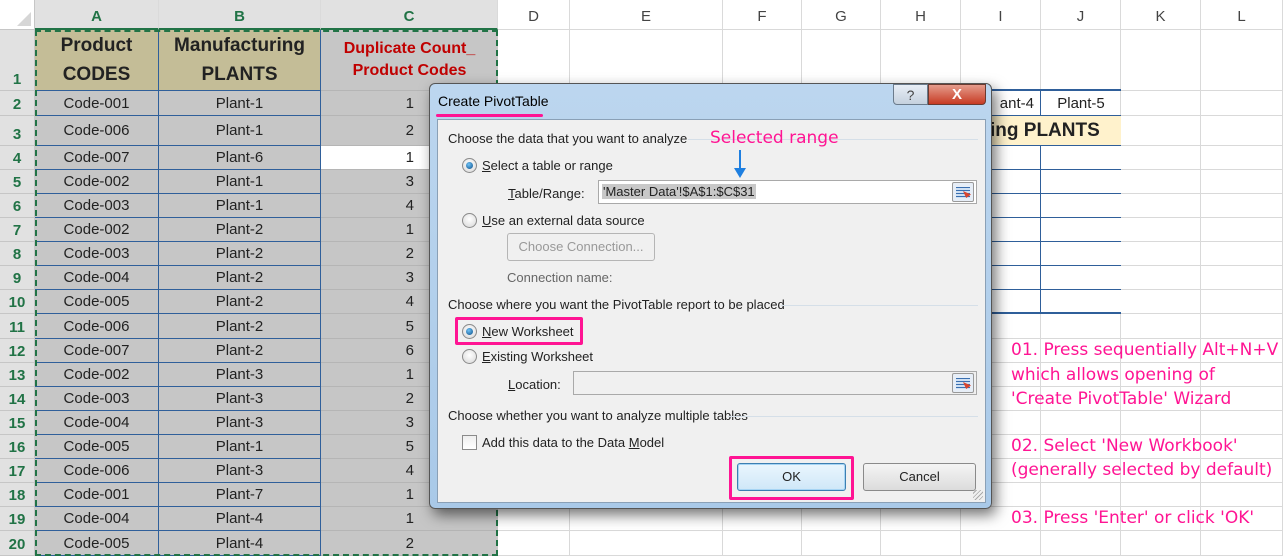  Describe the element at coordinates (17, 206) in the screenshot. I see `row-header-6: 6` at that location.